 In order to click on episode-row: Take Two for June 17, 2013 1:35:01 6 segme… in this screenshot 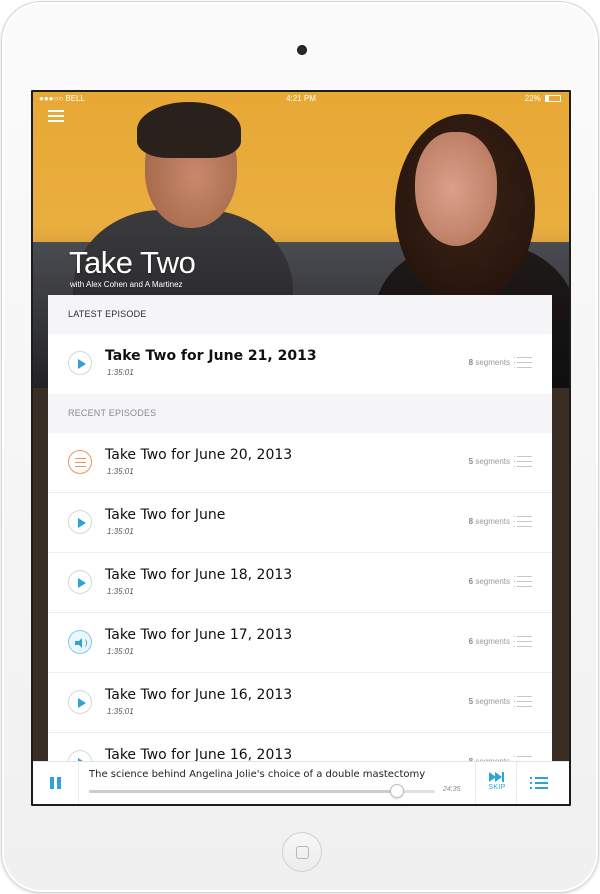, I will do `click(300, 643)`.